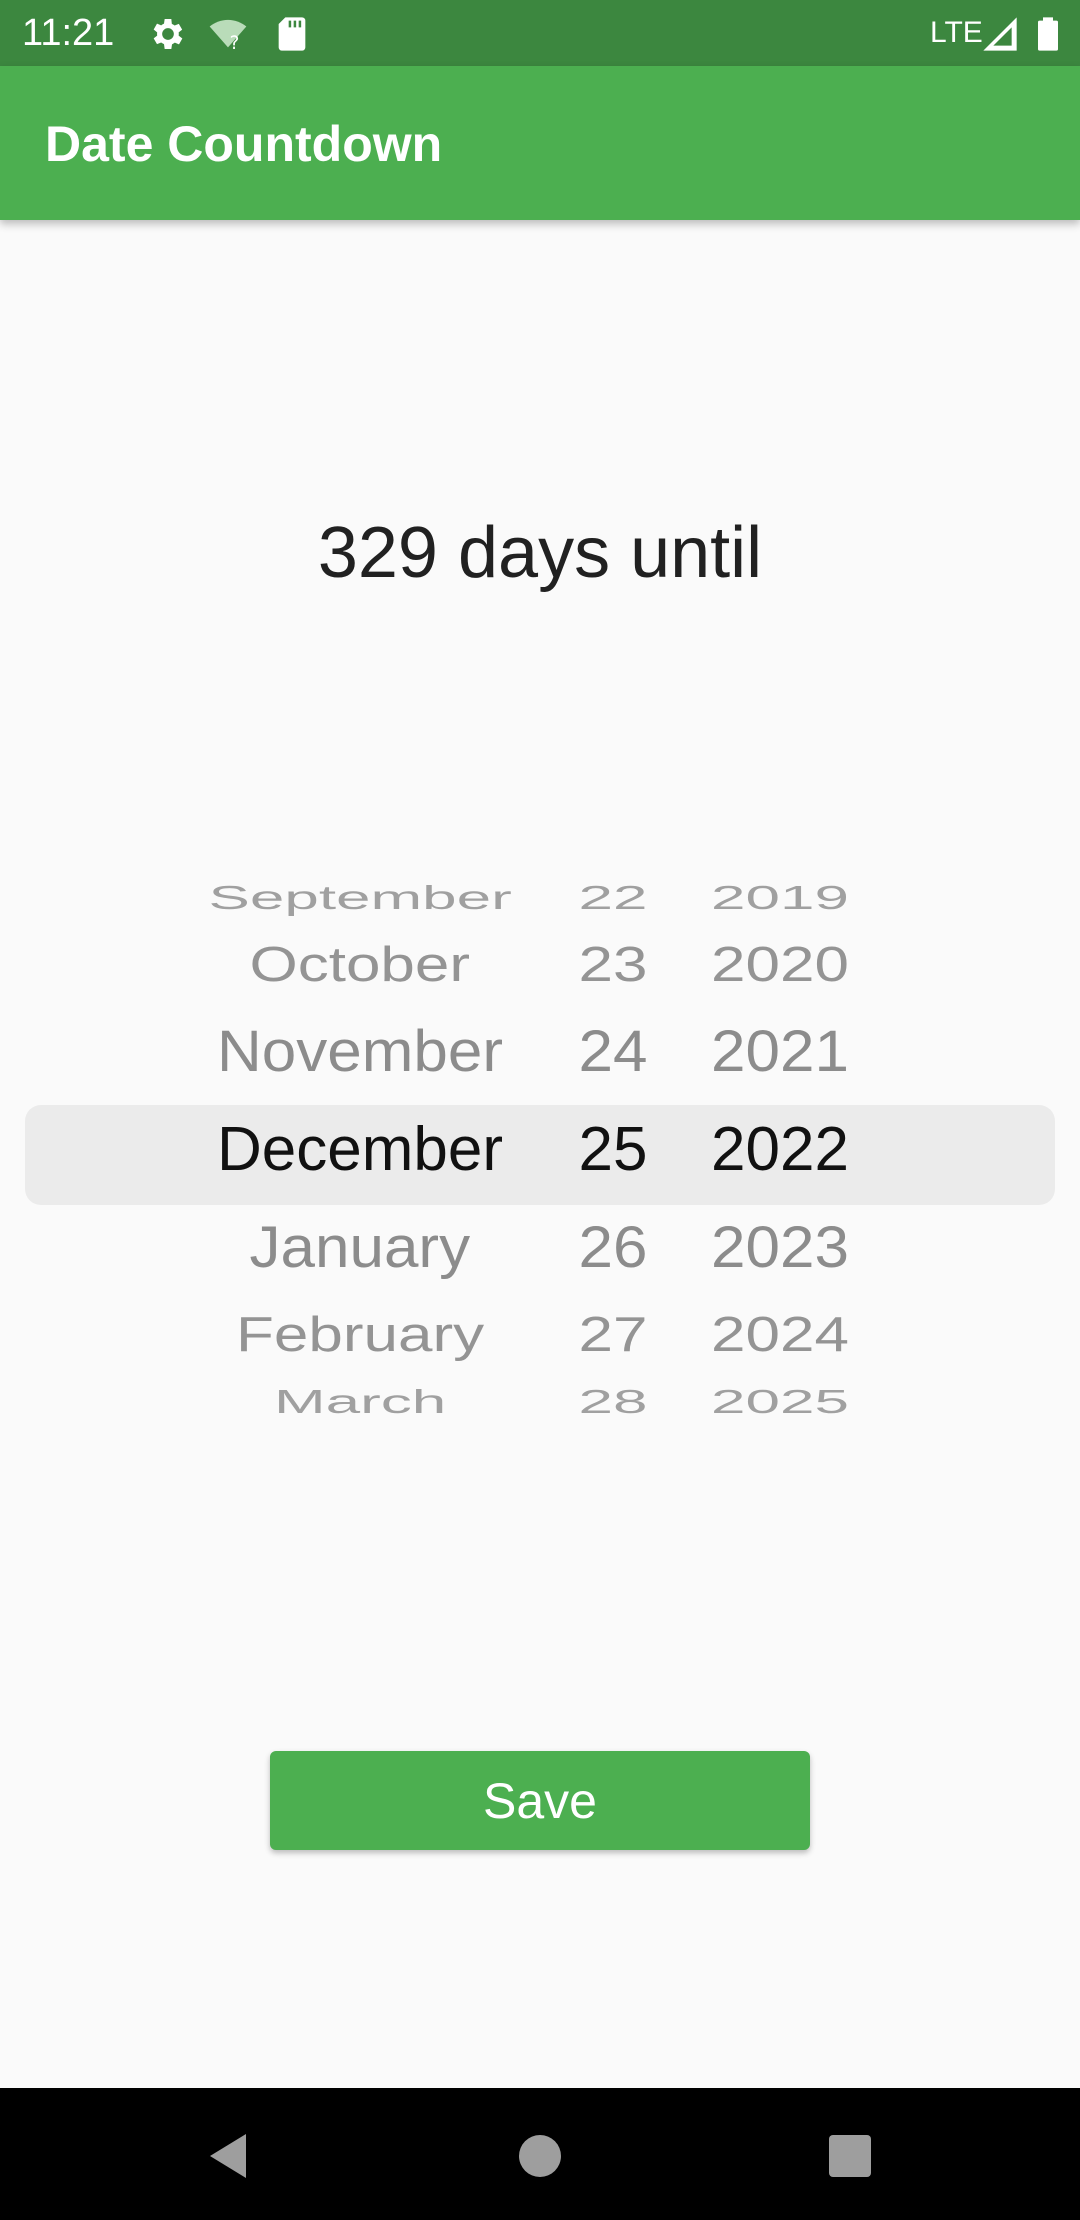 Image resolution: width=1080 pixels, height=2220 pixels. Describe the element at coordinates (230, 2156) in the screenshot. I see `back-icon` at that location.